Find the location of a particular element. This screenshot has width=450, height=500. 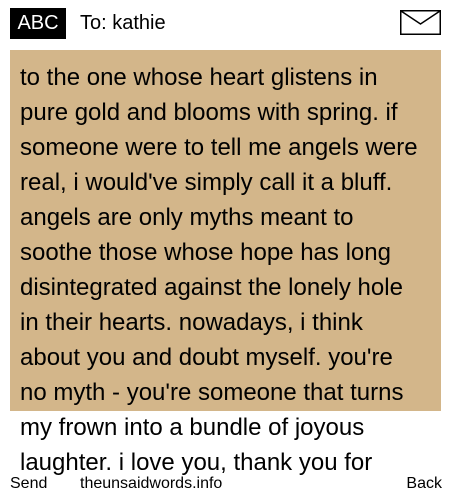

back-softkey: Back is located at coordinates (424, 484).